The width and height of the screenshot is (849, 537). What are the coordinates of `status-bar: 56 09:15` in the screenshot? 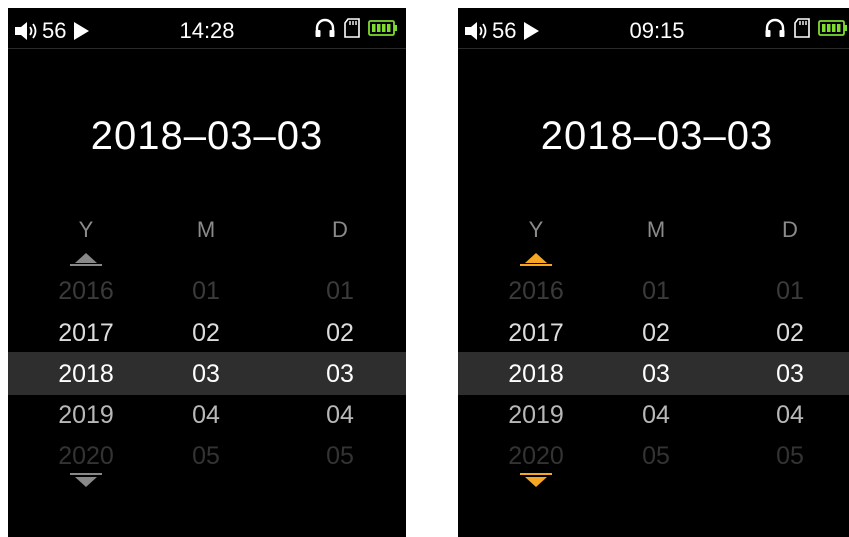 It's located at (653, 28).